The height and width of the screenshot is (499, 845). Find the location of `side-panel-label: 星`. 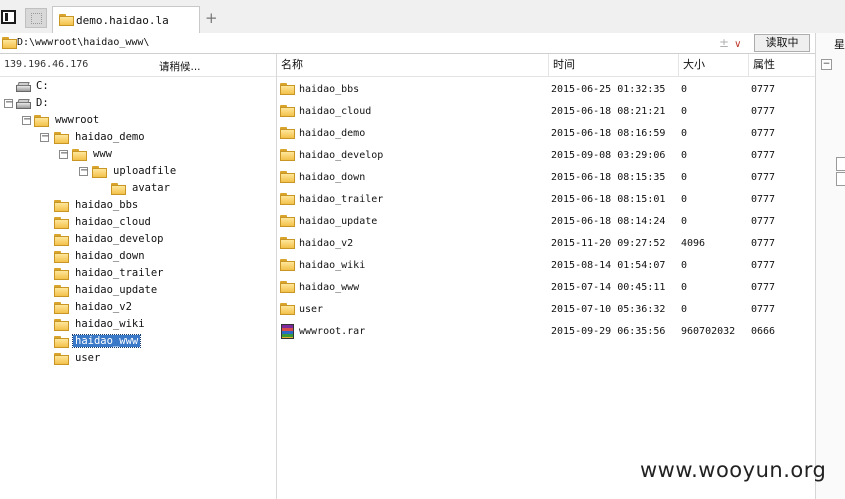

side-panel-label: 星 is located at coordinates (839, 44).